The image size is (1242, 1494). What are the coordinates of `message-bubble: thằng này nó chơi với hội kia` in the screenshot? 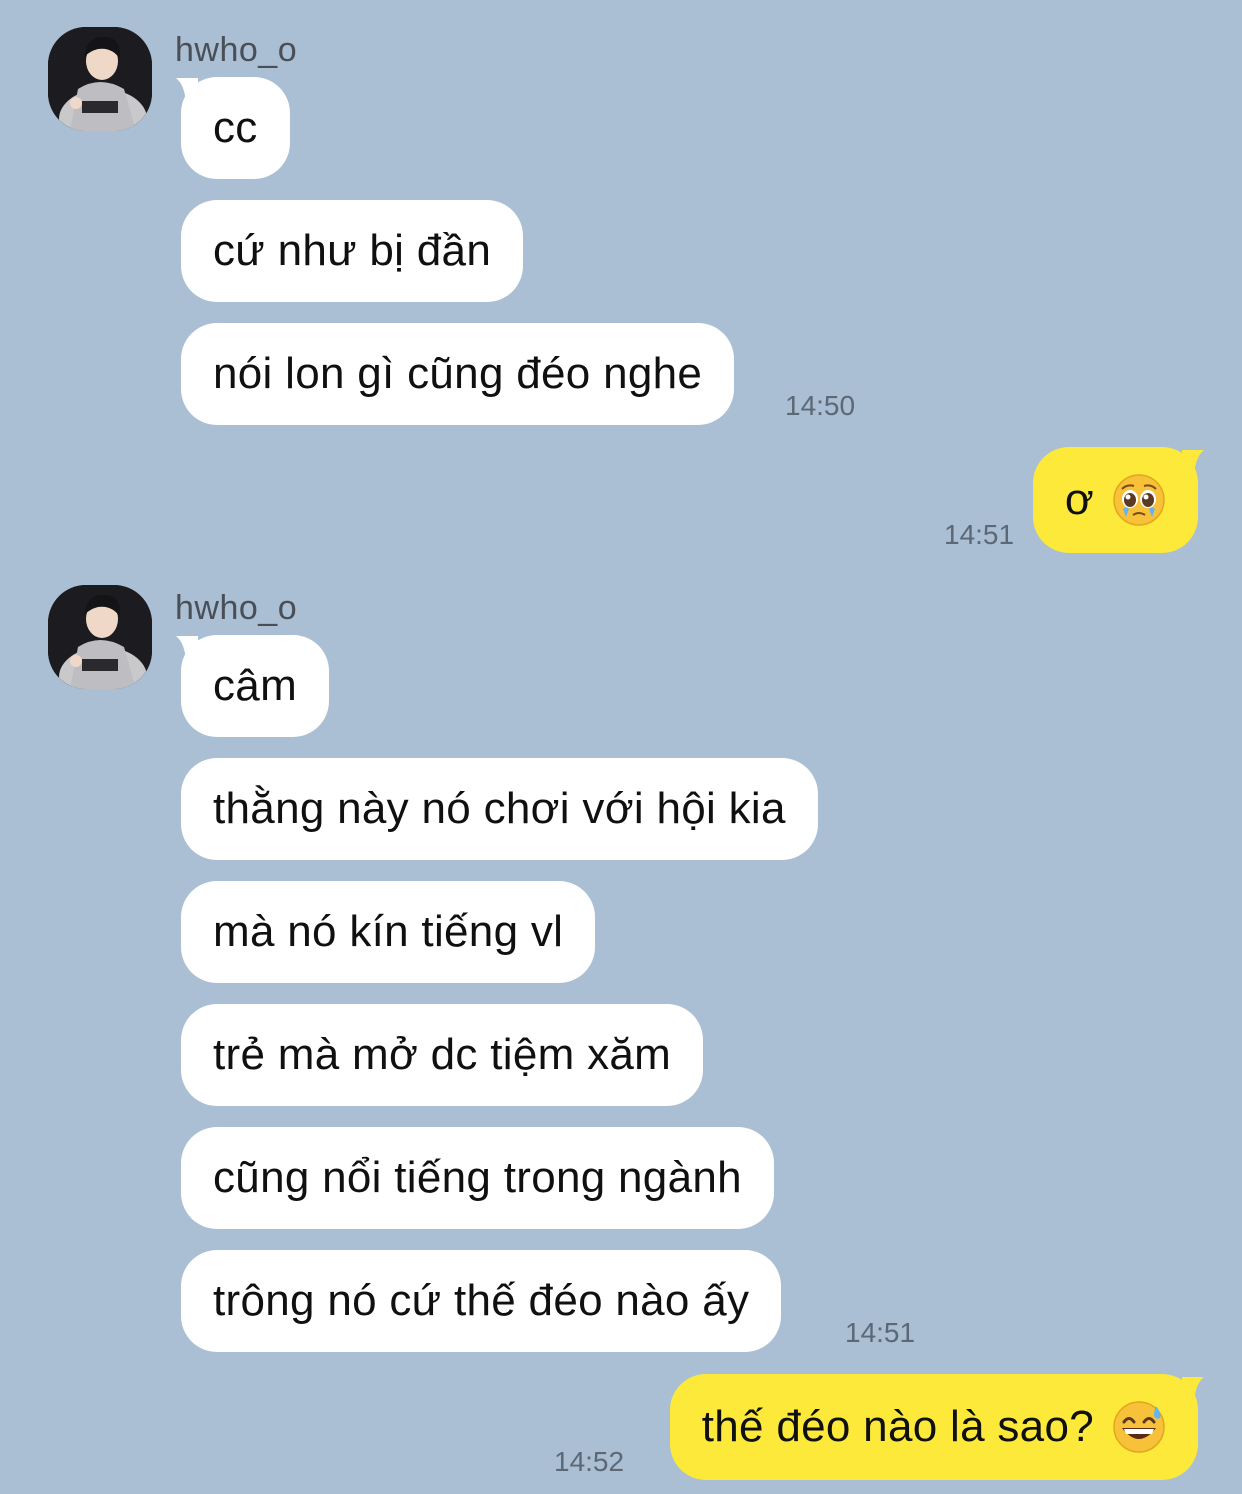 It's located at (499, 809).